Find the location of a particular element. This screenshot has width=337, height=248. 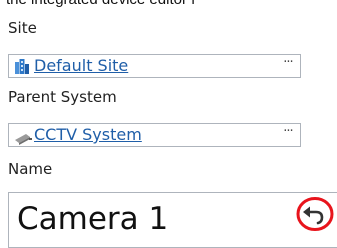

caption-fragment: the integrated device editor f is located at coordinates (100, 4).